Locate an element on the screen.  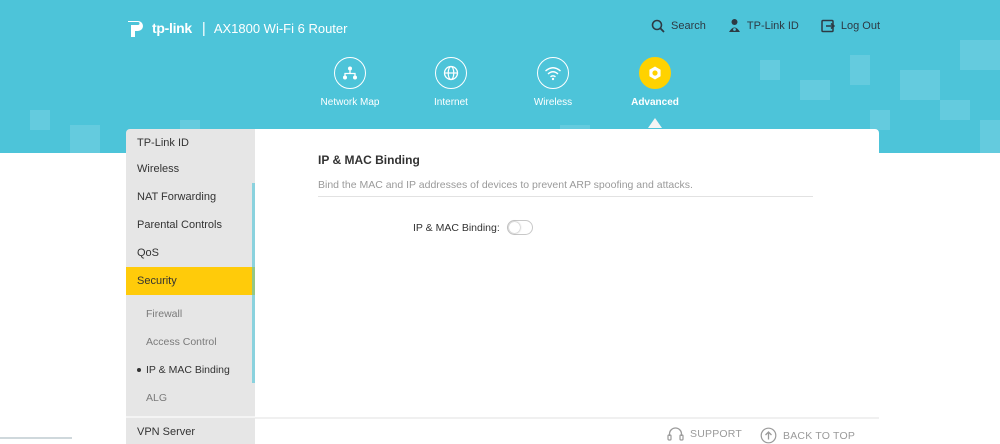
user-icon is located at coordinates (734, 25).